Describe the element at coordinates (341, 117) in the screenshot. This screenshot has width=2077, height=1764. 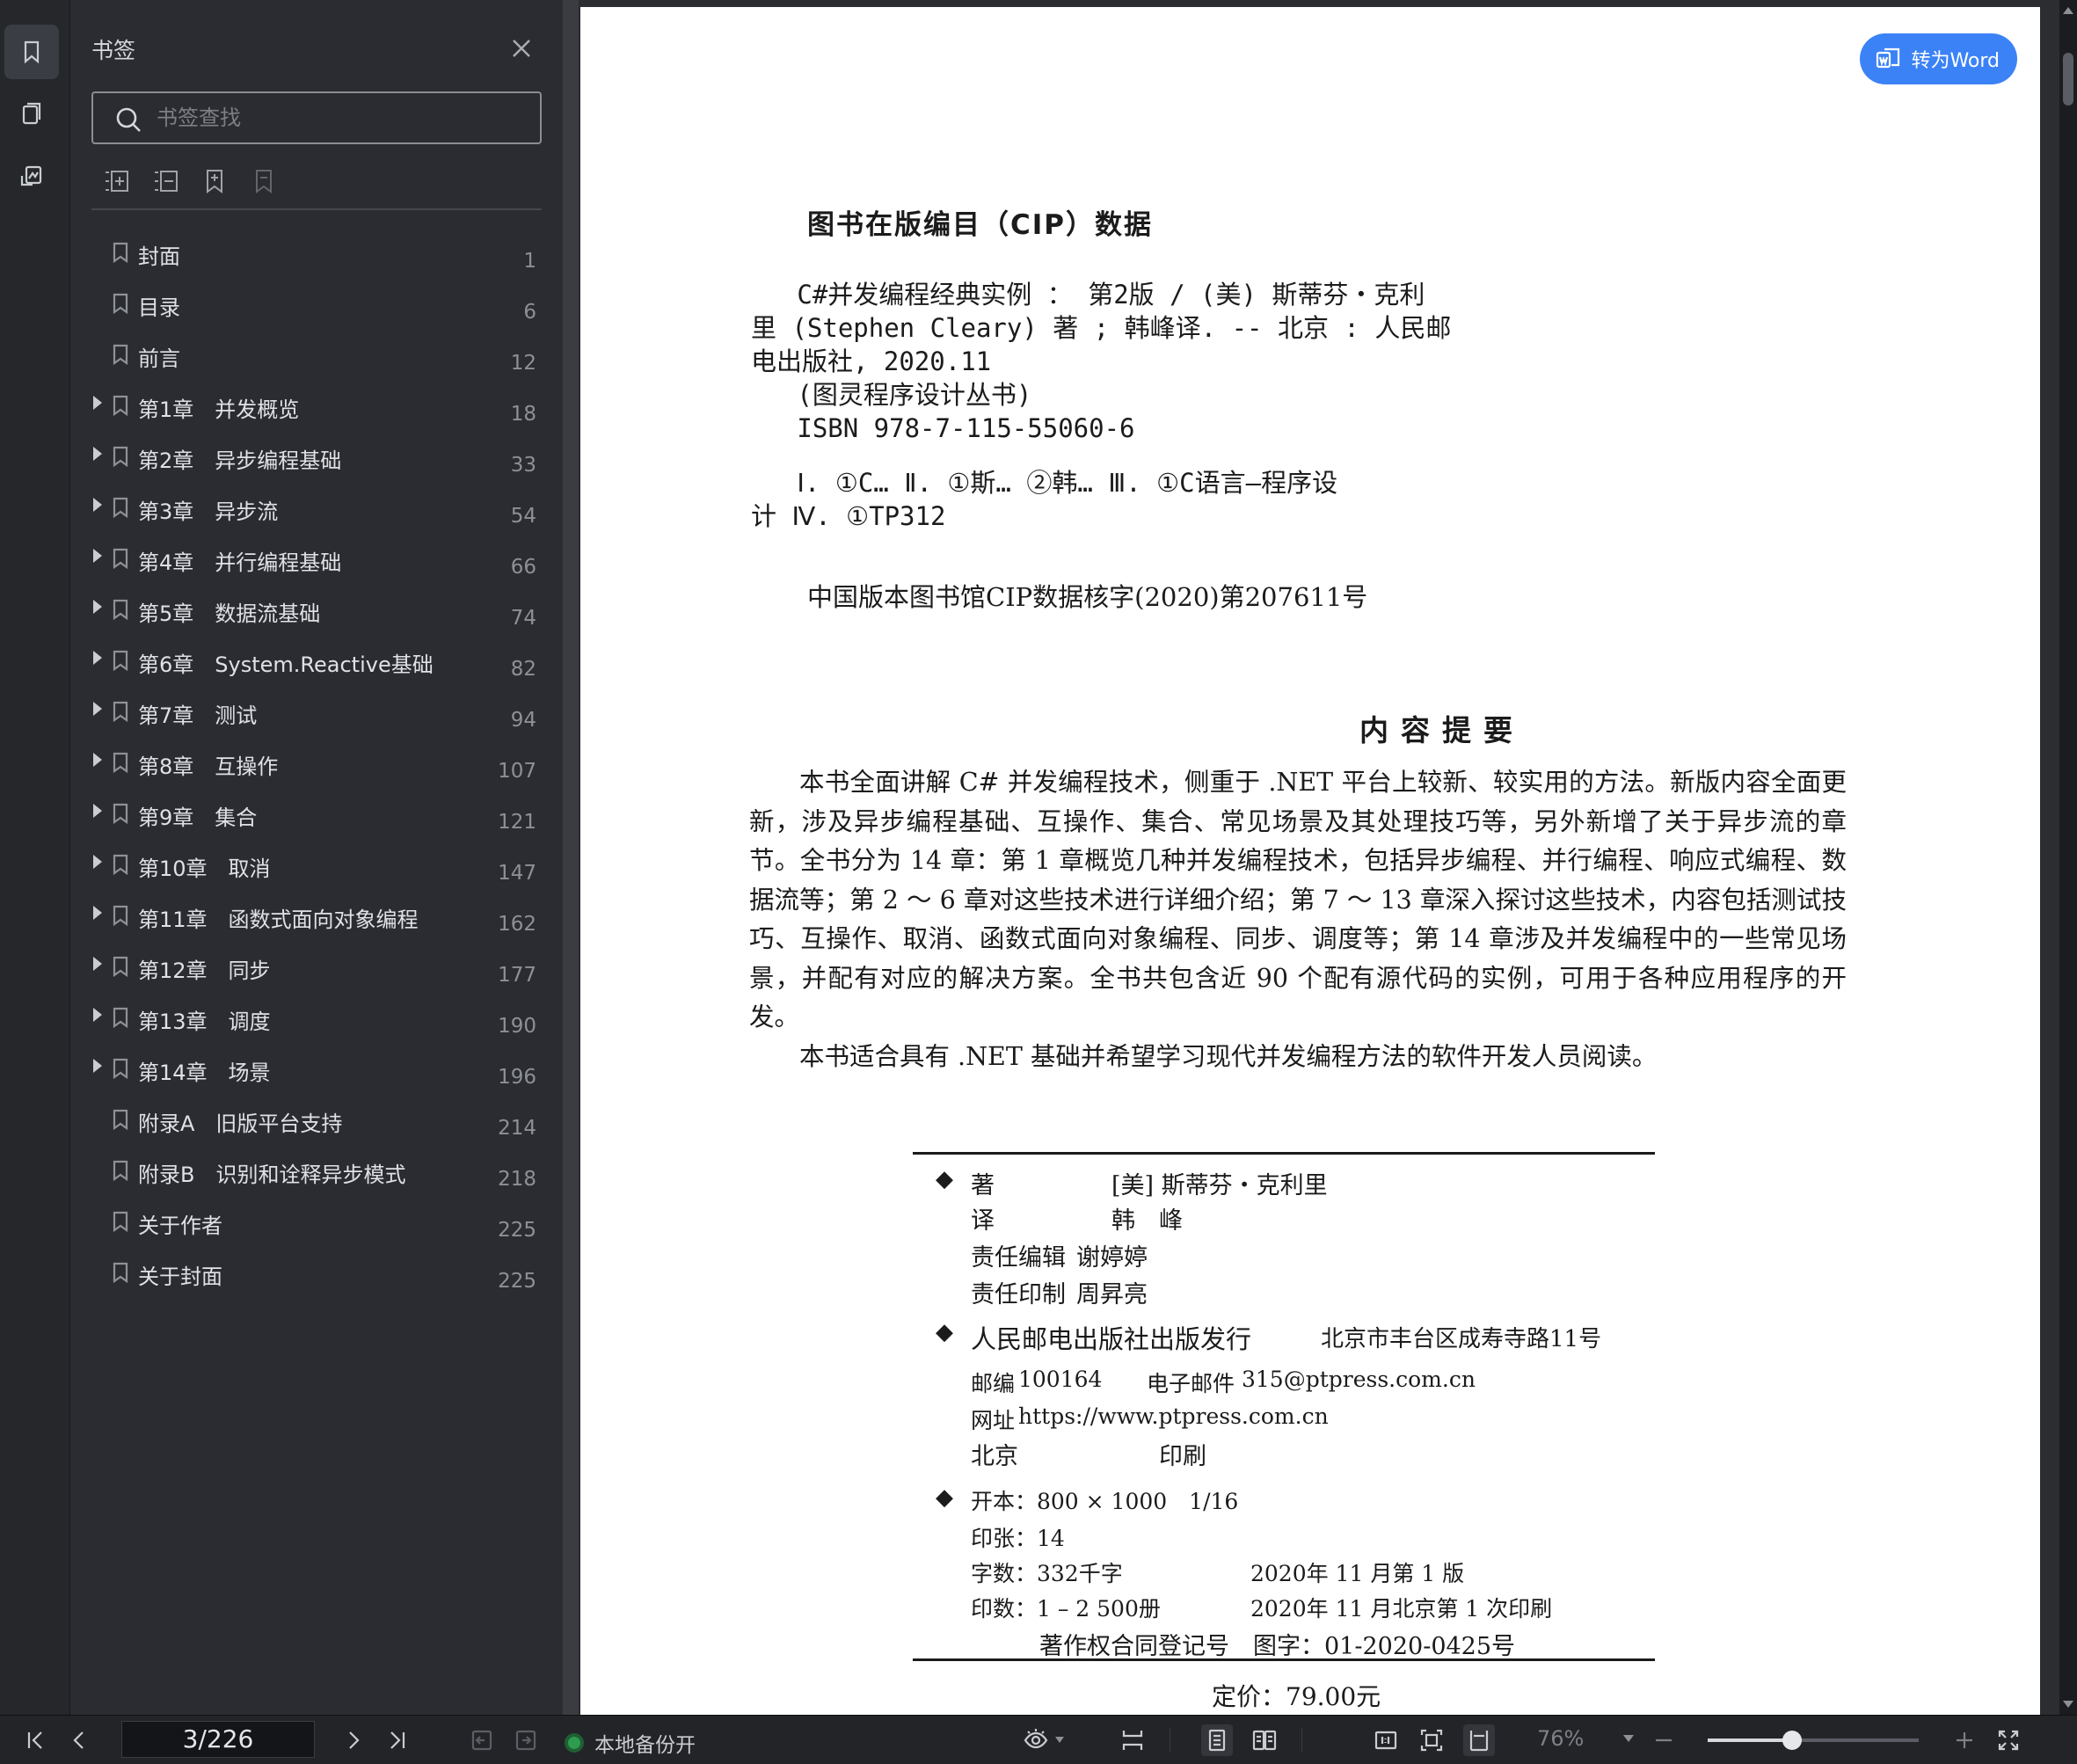
I see `bookmark-search-input` at that location.